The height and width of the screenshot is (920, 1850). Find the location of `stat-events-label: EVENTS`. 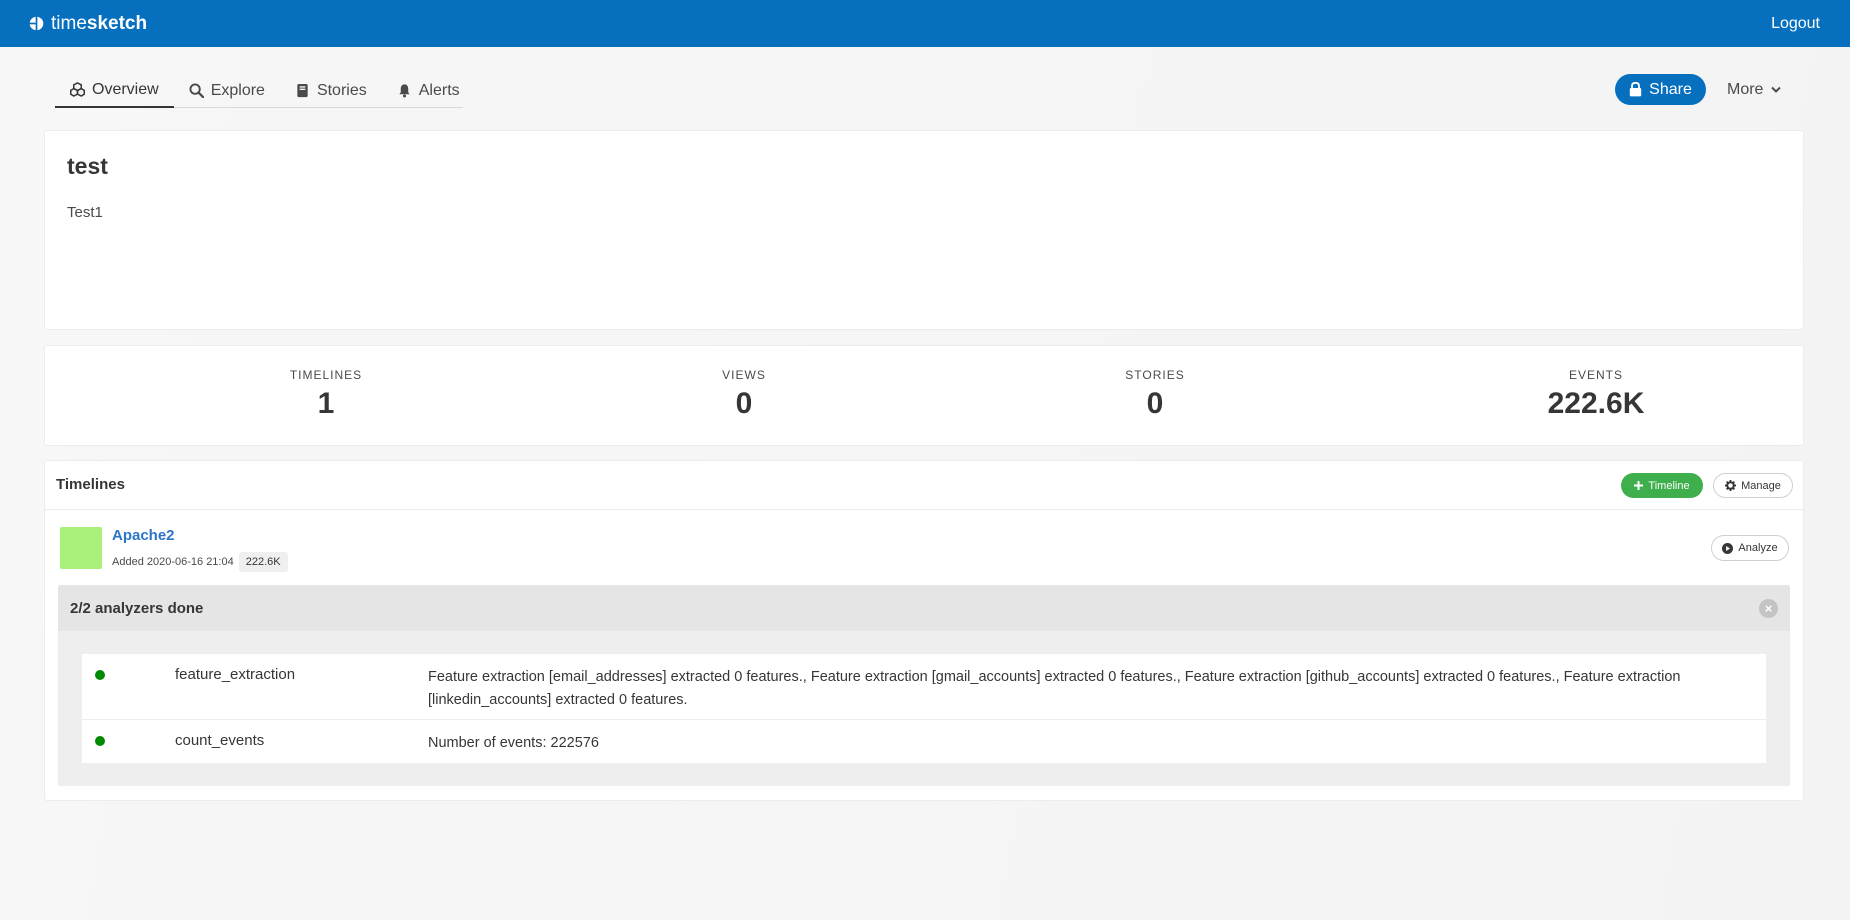

stat-events-label: EVENTS is located at coordinates (1595, 375).